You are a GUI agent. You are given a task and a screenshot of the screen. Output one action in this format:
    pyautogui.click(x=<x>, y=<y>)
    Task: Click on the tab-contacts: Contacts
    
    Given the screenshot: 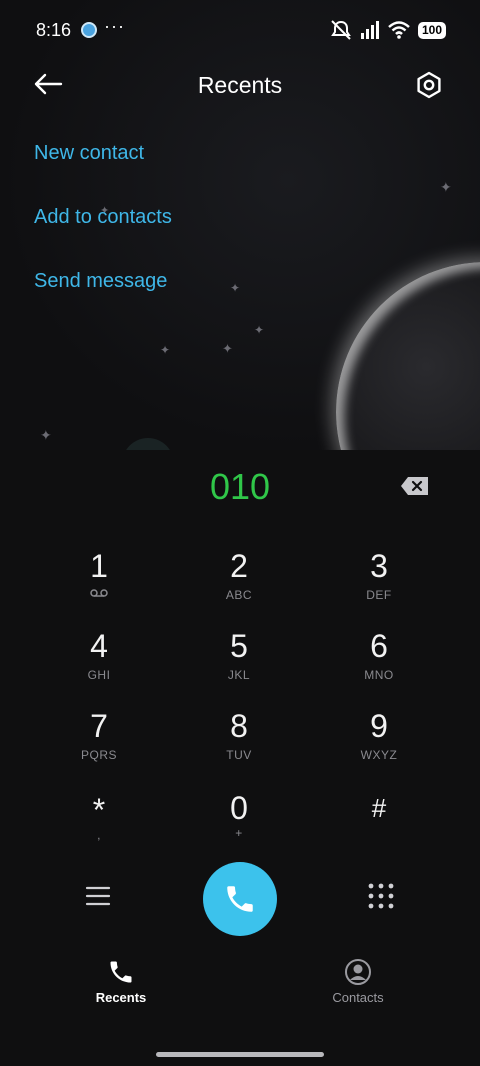 What is the action you would take?
    pyautogui.click(x=358, y=981)
    